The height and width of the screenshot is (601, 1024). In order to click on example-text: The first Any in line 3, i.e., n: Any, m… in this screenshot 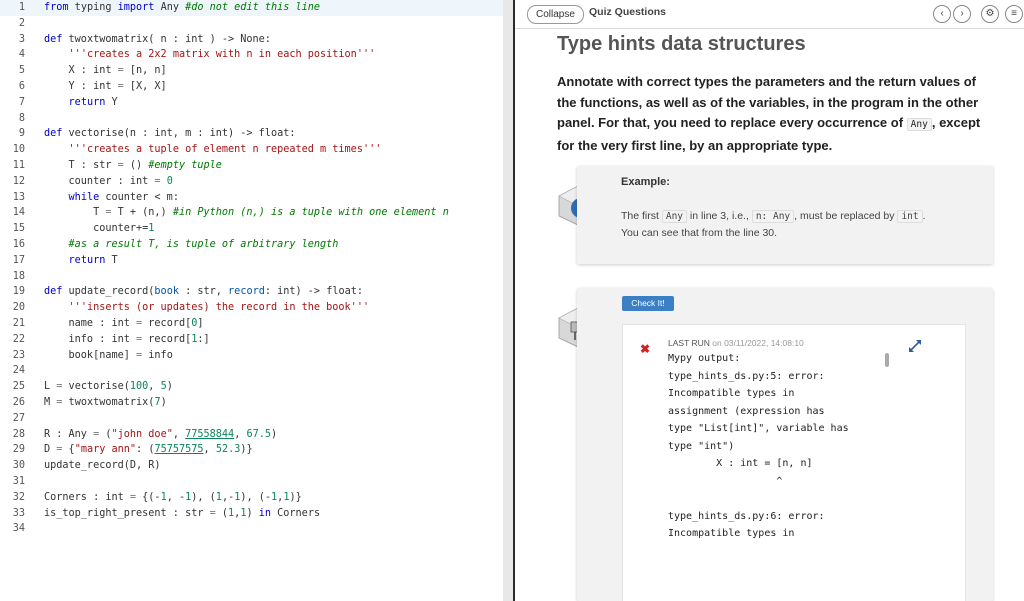, I will do `click(798, 225)`.